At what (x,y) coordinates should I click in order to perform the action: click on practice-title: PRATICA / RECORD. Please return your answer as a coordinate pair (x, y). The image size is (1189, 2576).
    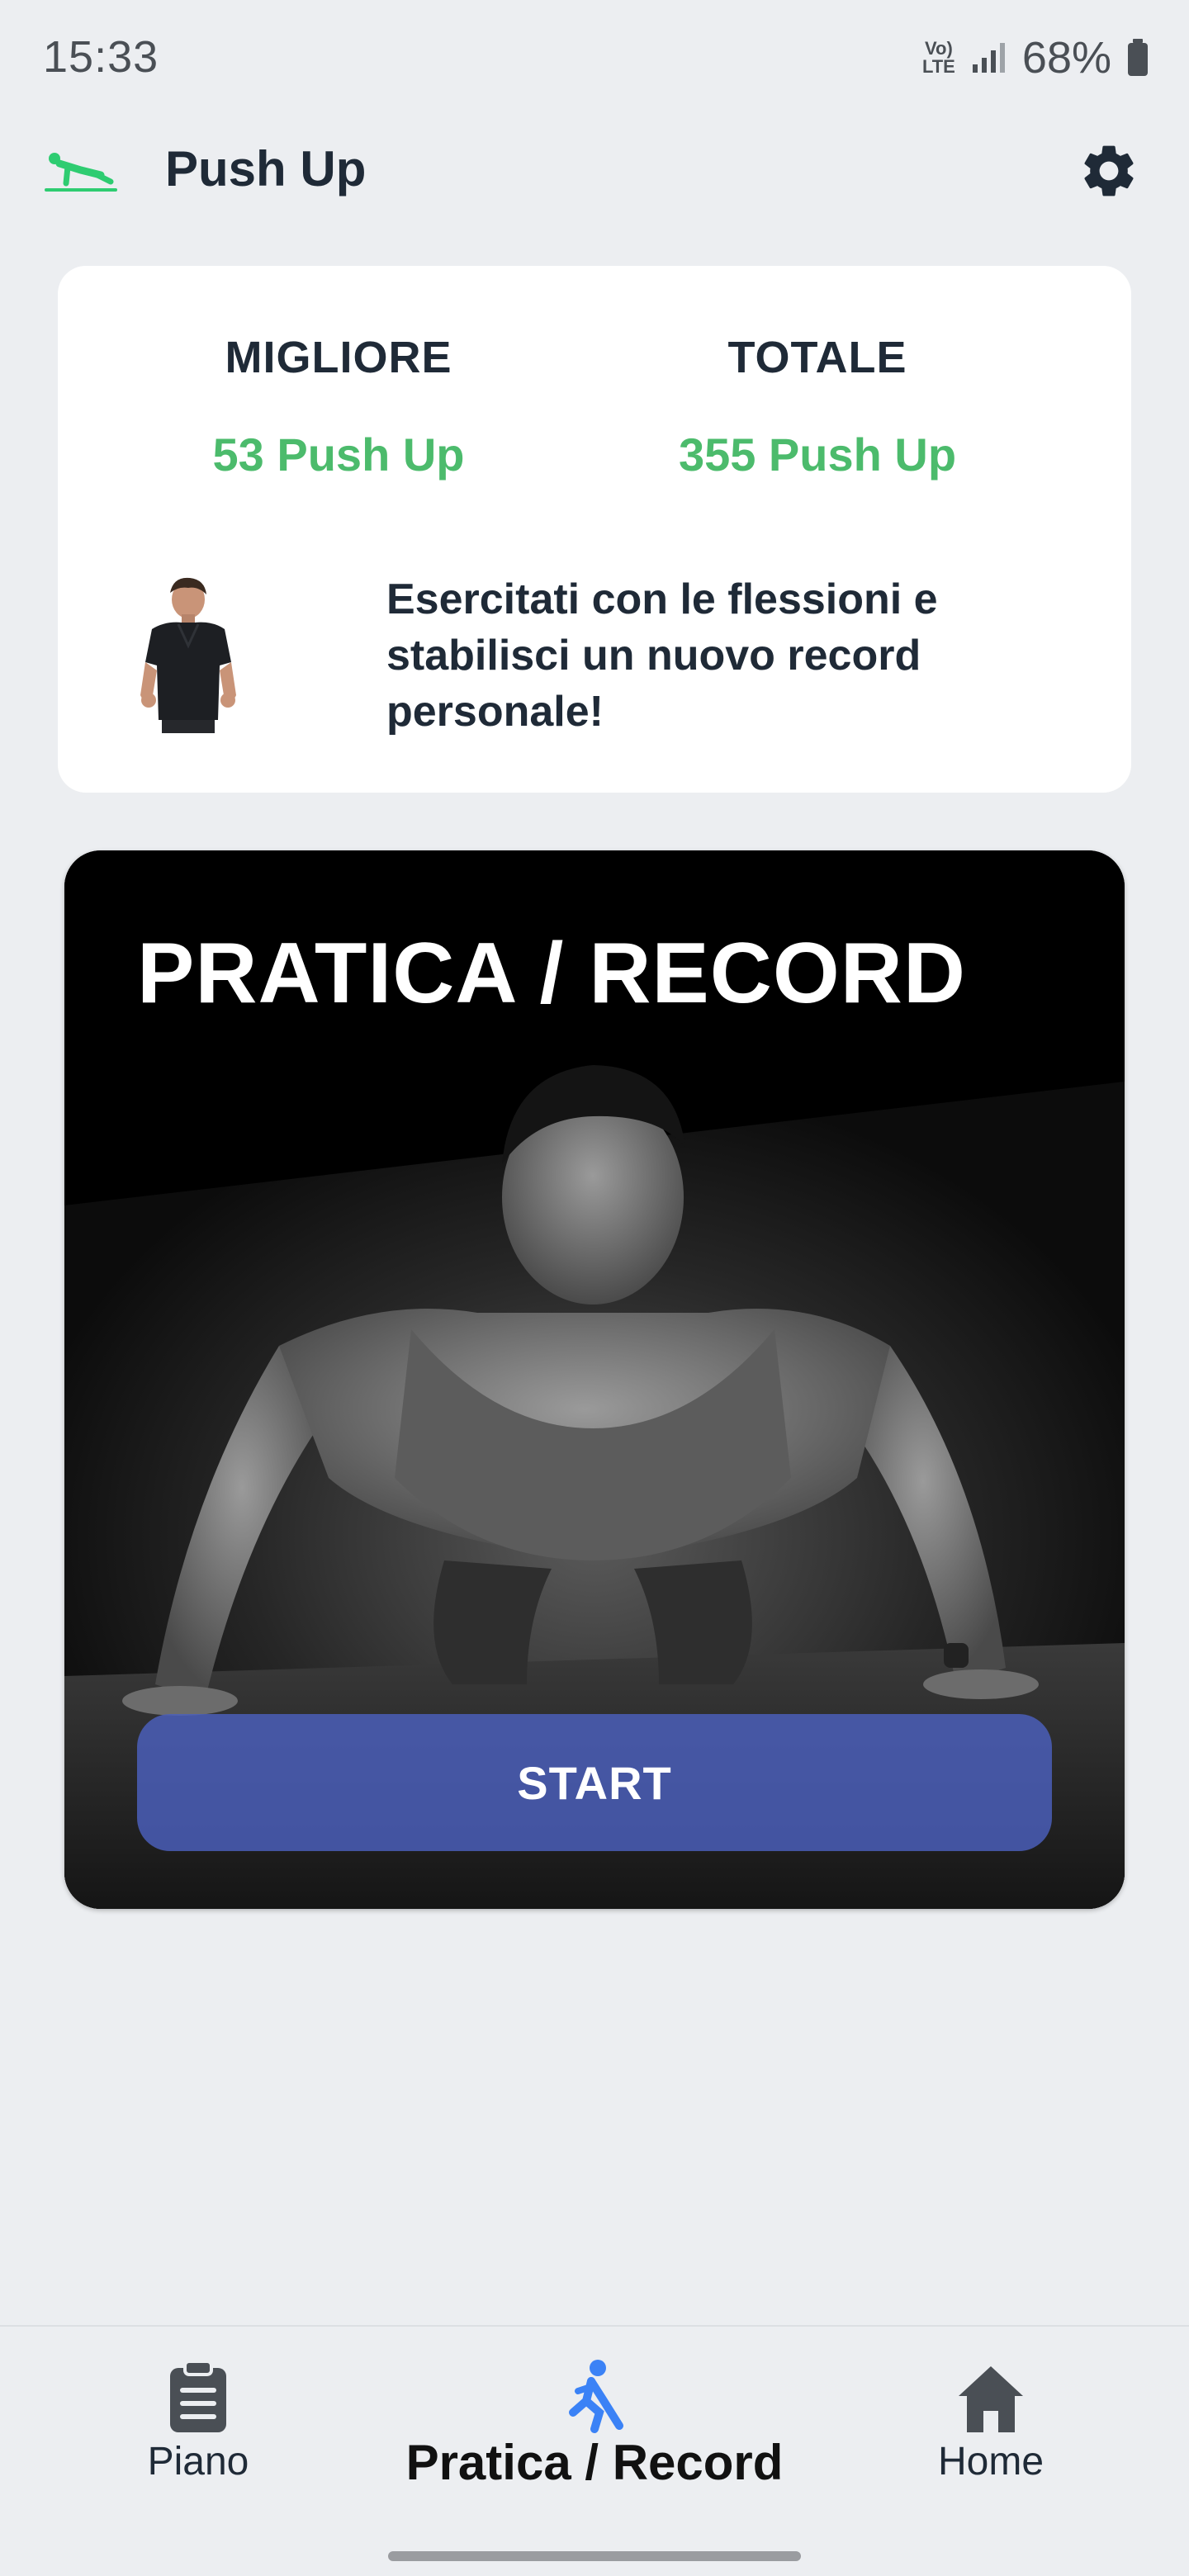
    Looking at the image, I should click on (551, 973).